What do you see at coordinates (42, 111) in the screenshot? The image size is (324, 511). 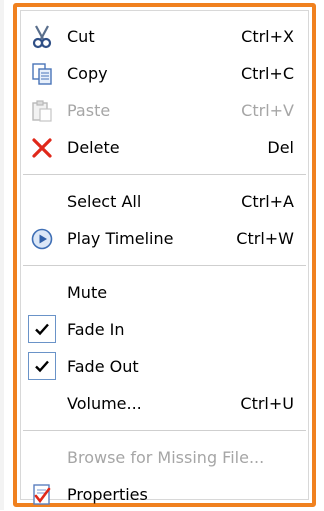 I see `paste-icon` at bounding box center [42, 111].